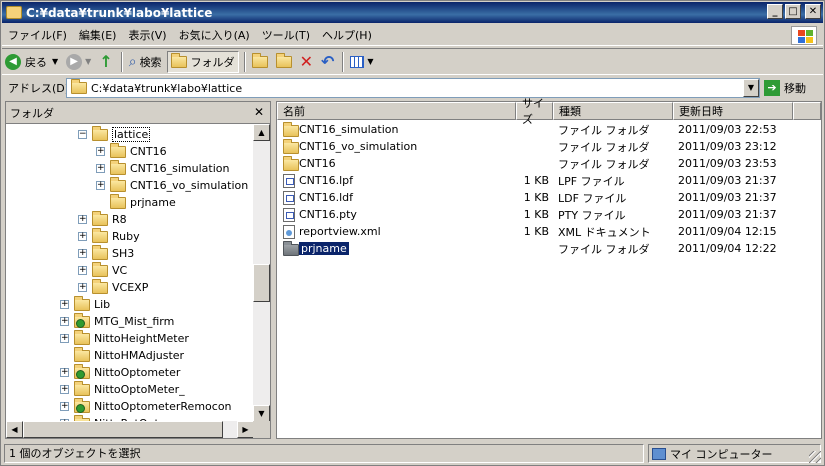 This screenshot has height=466, width=825. What do you see at coordinates (172, 185) in the screenshot?
I see `tree-item: + CNT16_vo_simulation` at bounding box center [172, 185].